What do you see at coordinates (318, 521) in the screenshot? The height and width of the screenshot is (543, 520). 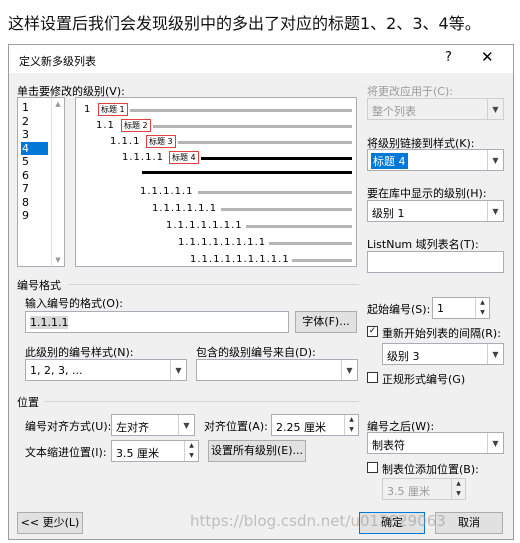 I see `watermark: https://blog.csdn.net/u013829063` at bounding box center [318, 521].